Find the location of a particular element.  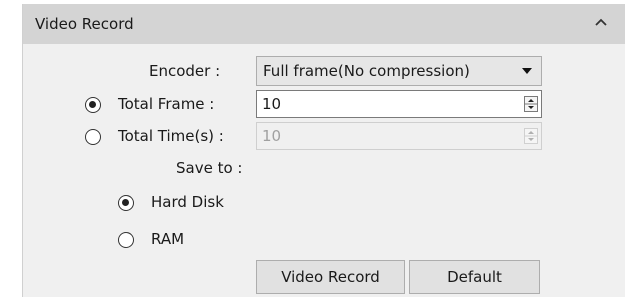

ram-label: RAM is located at coordinates (168, 239).